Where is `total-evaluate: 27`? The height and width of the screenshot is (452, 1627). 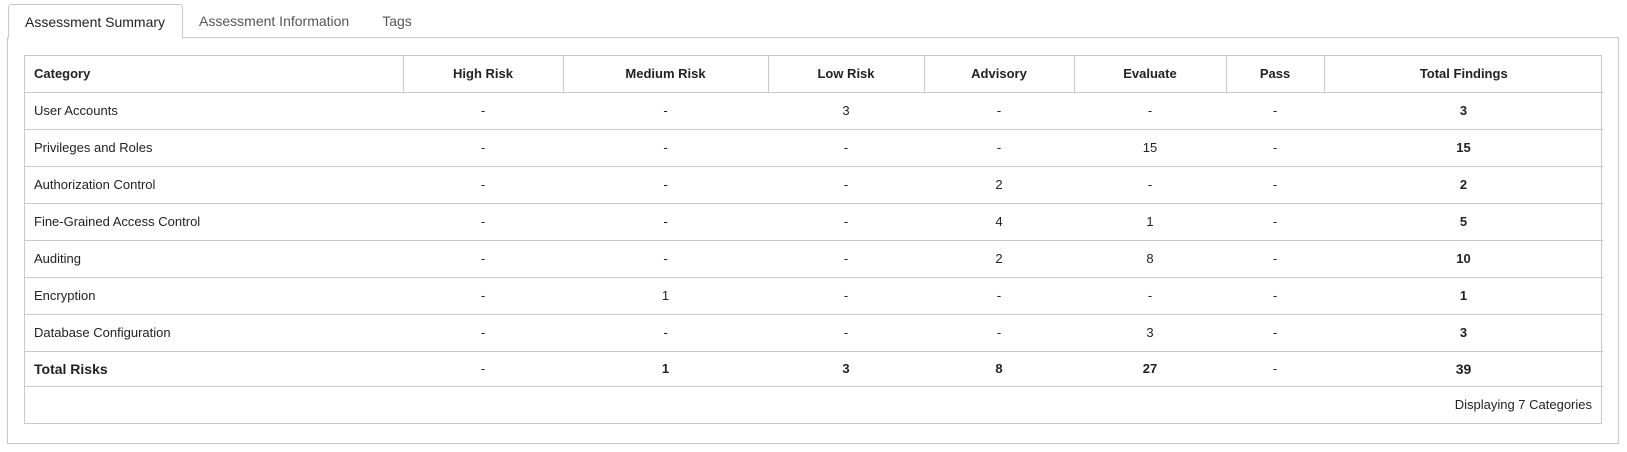
total-evaluate: 27 is located at coordinates (1150, 369).